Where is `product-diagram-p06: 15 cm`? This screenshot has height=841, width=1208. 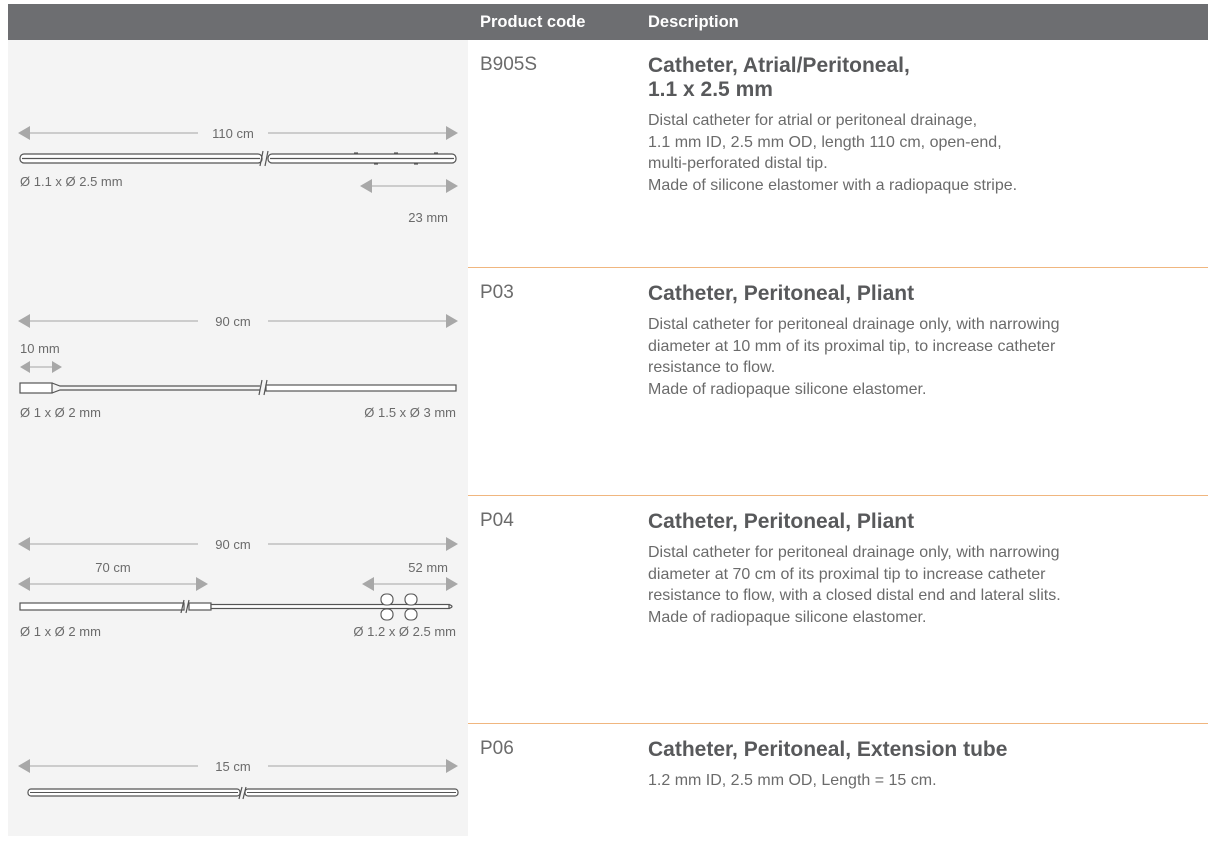 product-diagram-p06: 15 cm is located at coordinates (238, 780).